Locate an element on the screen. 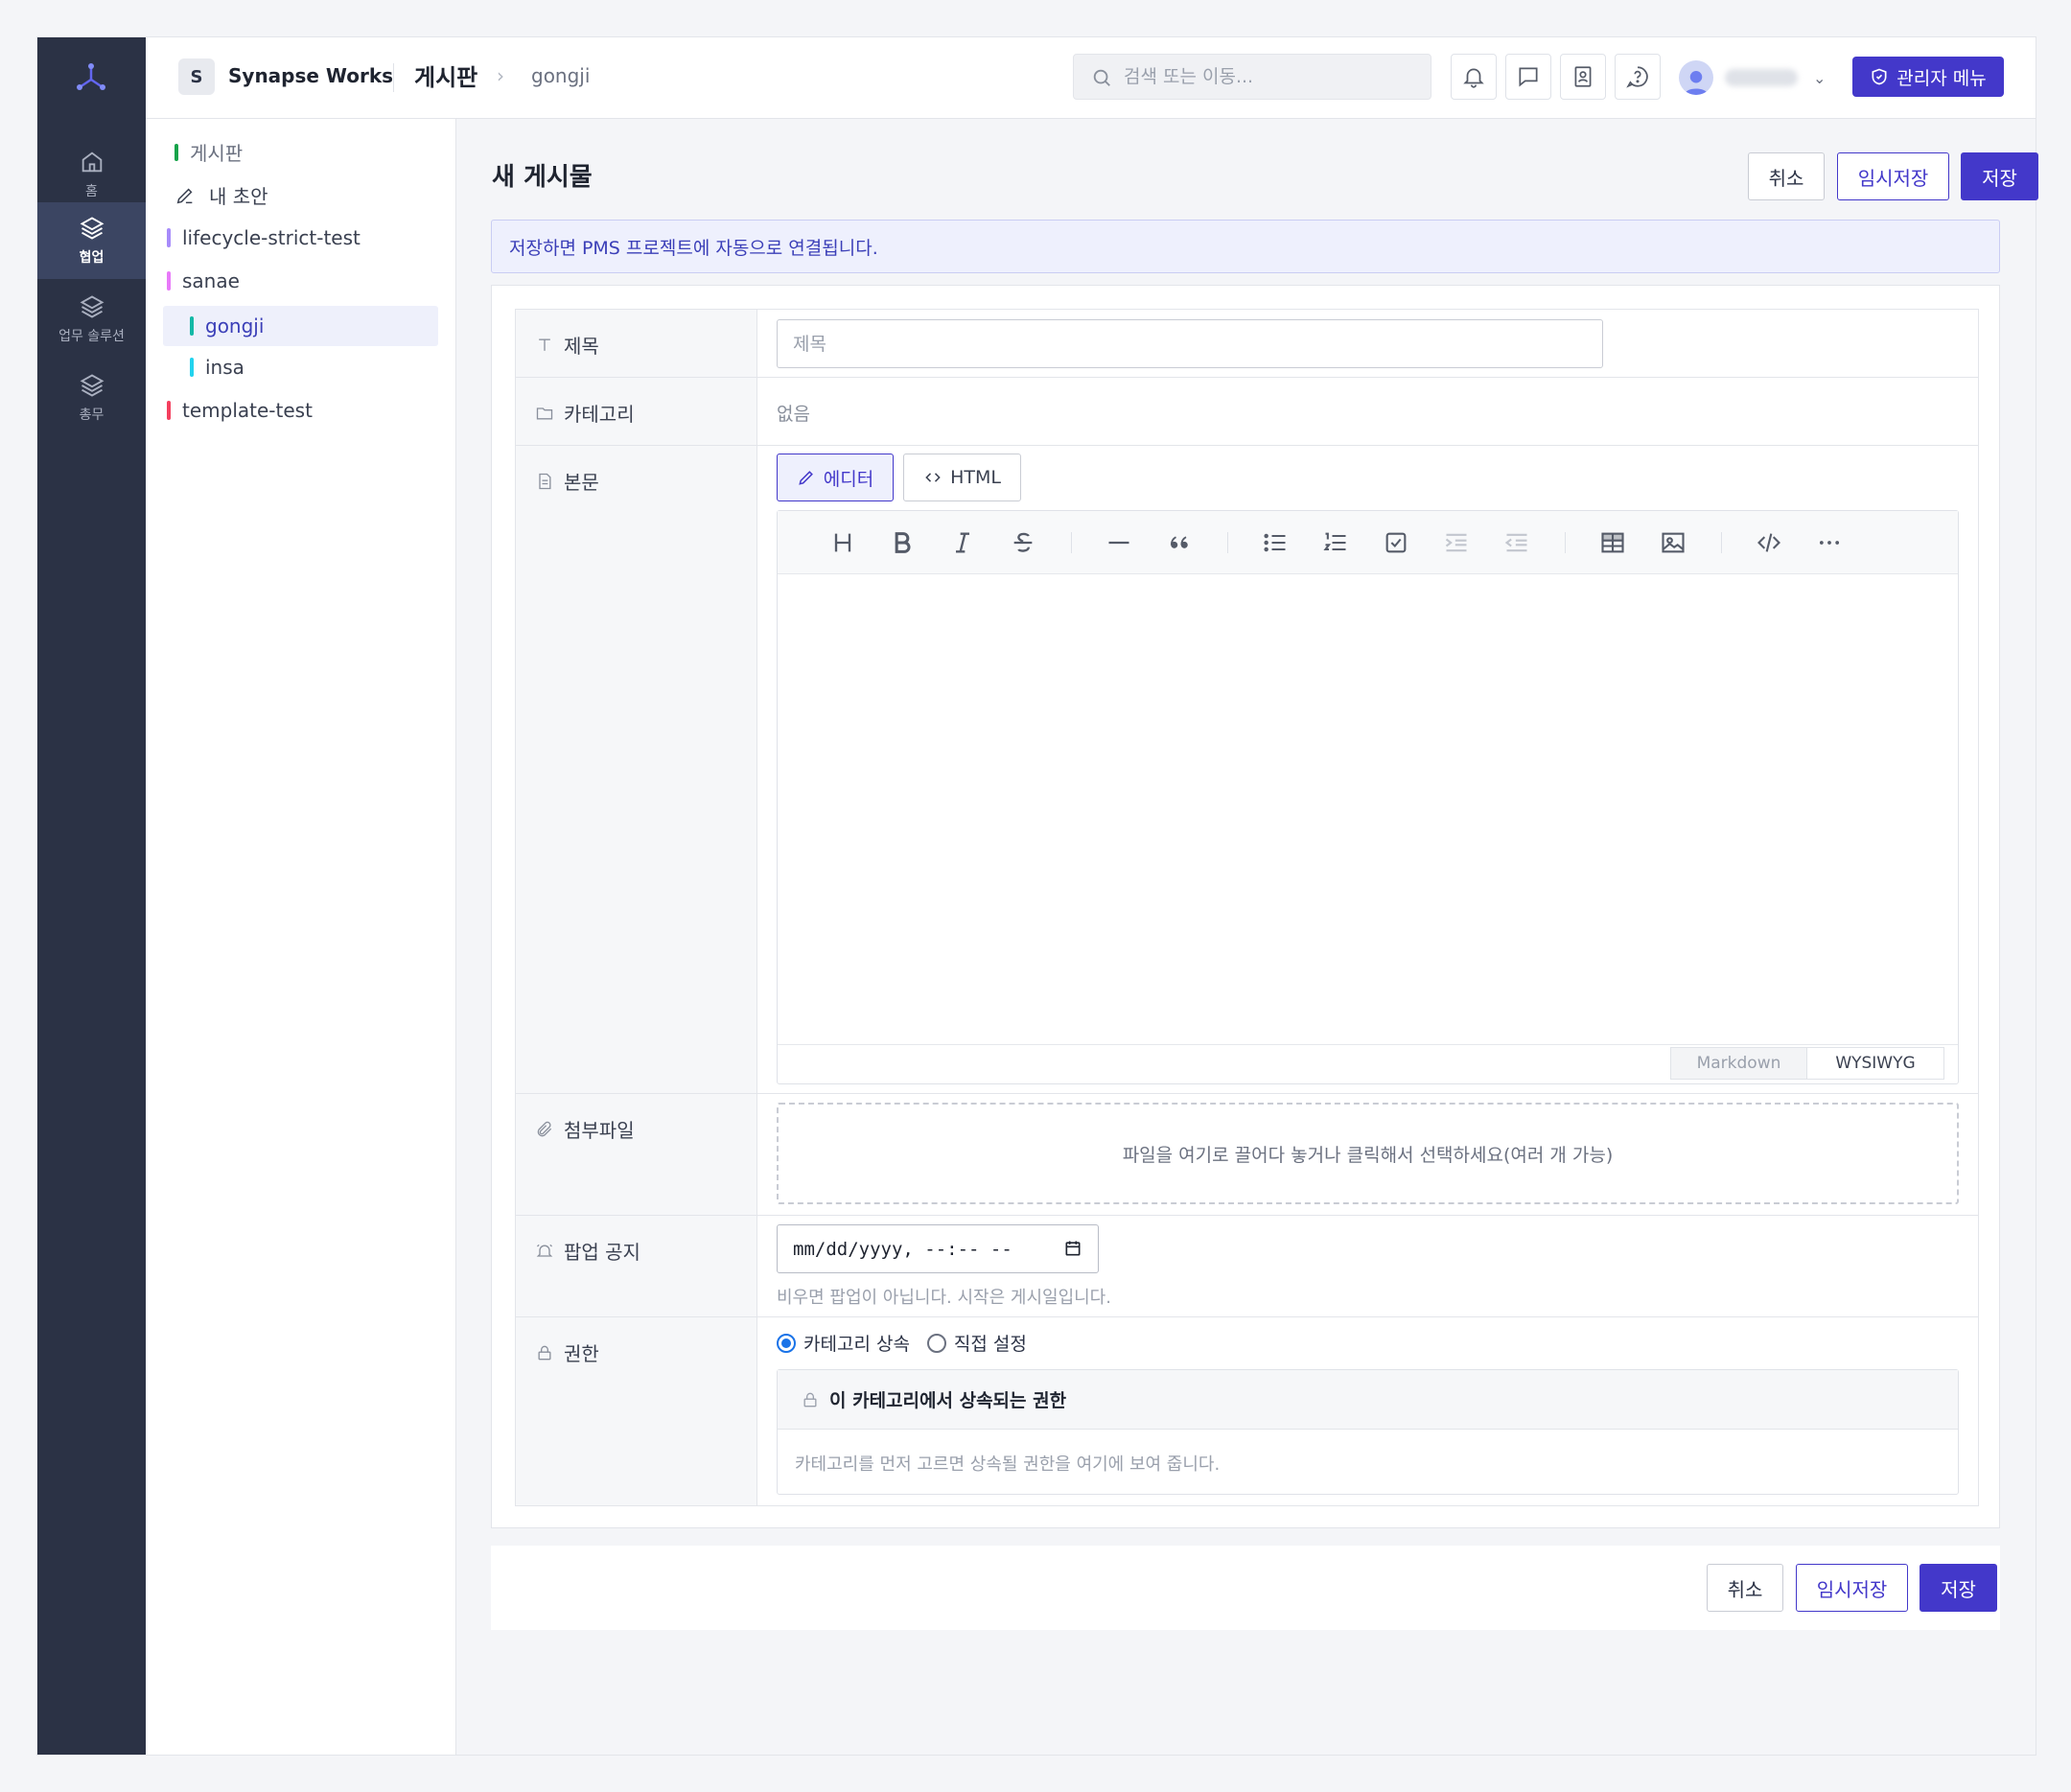  tree-item-template-test: template-test is located at coordinates (240, 410).